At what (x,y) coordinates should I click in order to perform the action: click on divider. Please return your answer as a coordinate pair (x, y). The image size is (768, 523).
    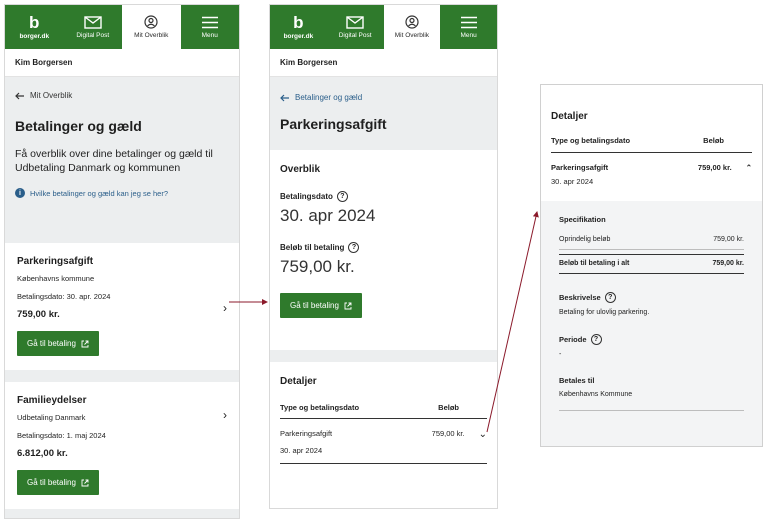
    Looking at the image, I should click on (122, 376).